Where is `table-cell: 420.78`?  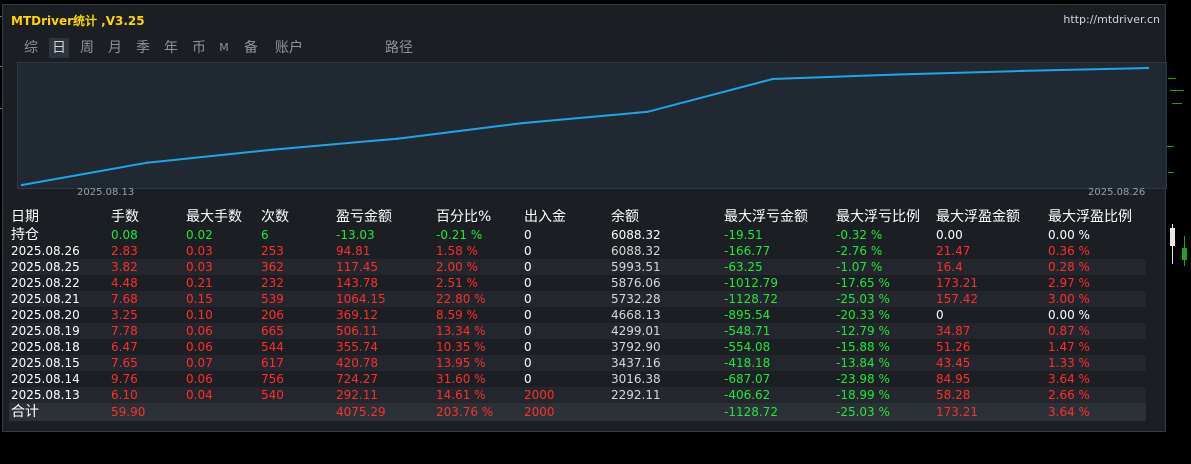
table-cell: 420.78 is located at coordinates (357, 363).